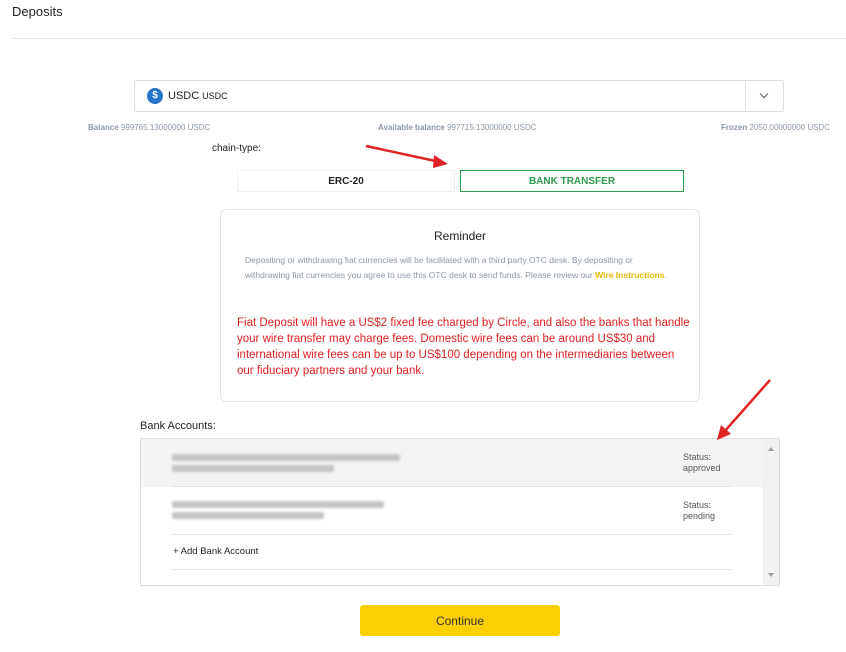  Describe the element at coordinates (178, 426) in the screenshot. I see `bank-accounts-label: Bank Accounts:` at that location.